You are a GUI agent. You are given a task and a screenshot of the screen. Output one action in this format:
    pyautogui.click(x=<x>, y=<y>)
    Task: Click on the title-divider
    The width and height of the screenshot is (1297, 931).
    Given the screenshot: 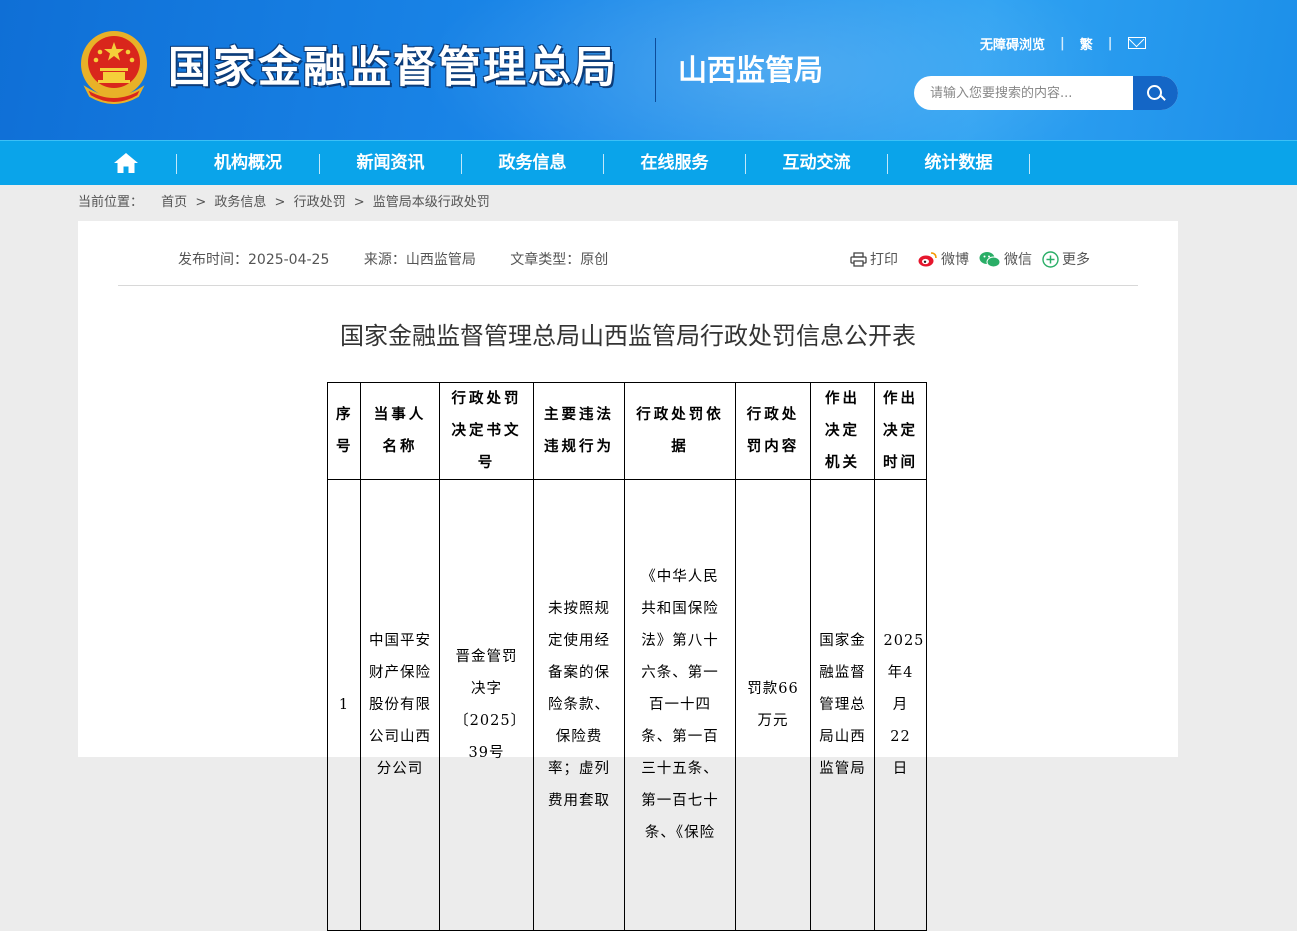 What is the action you would take?
    pyautogui.click(x=655, y=70)
    